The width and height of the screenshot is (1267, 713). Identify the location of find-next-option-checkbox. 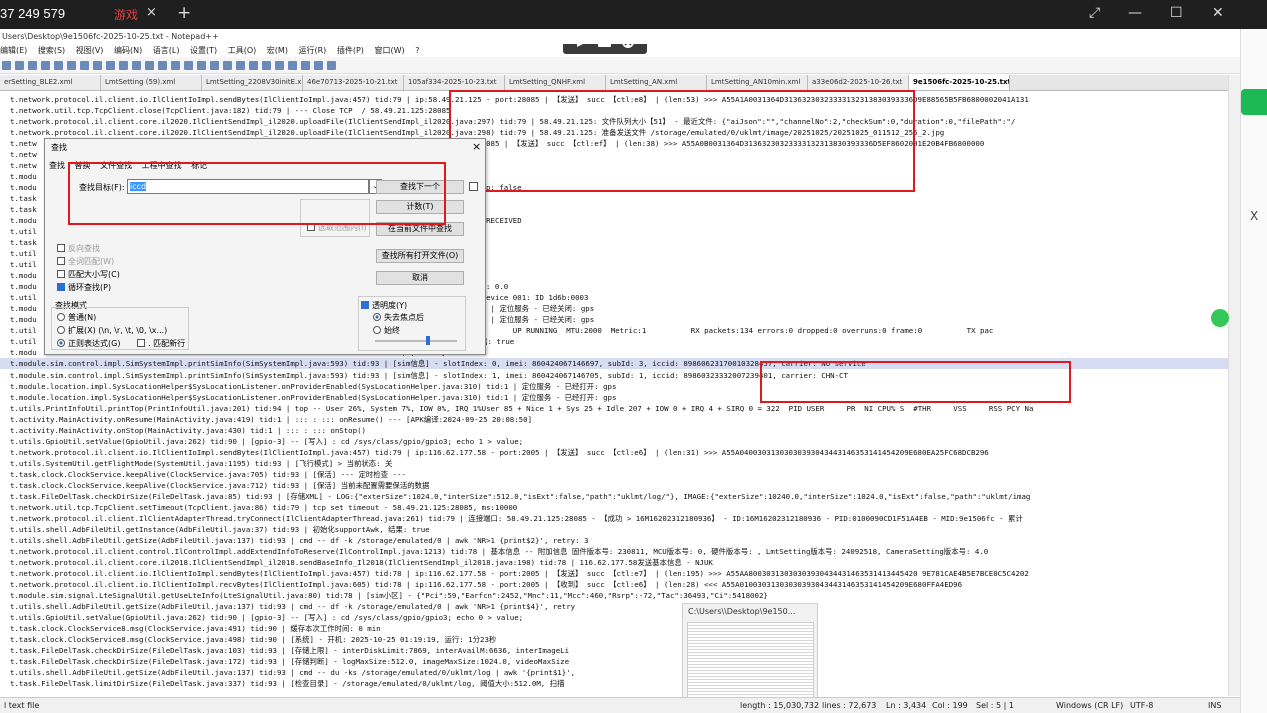
(473, 186).